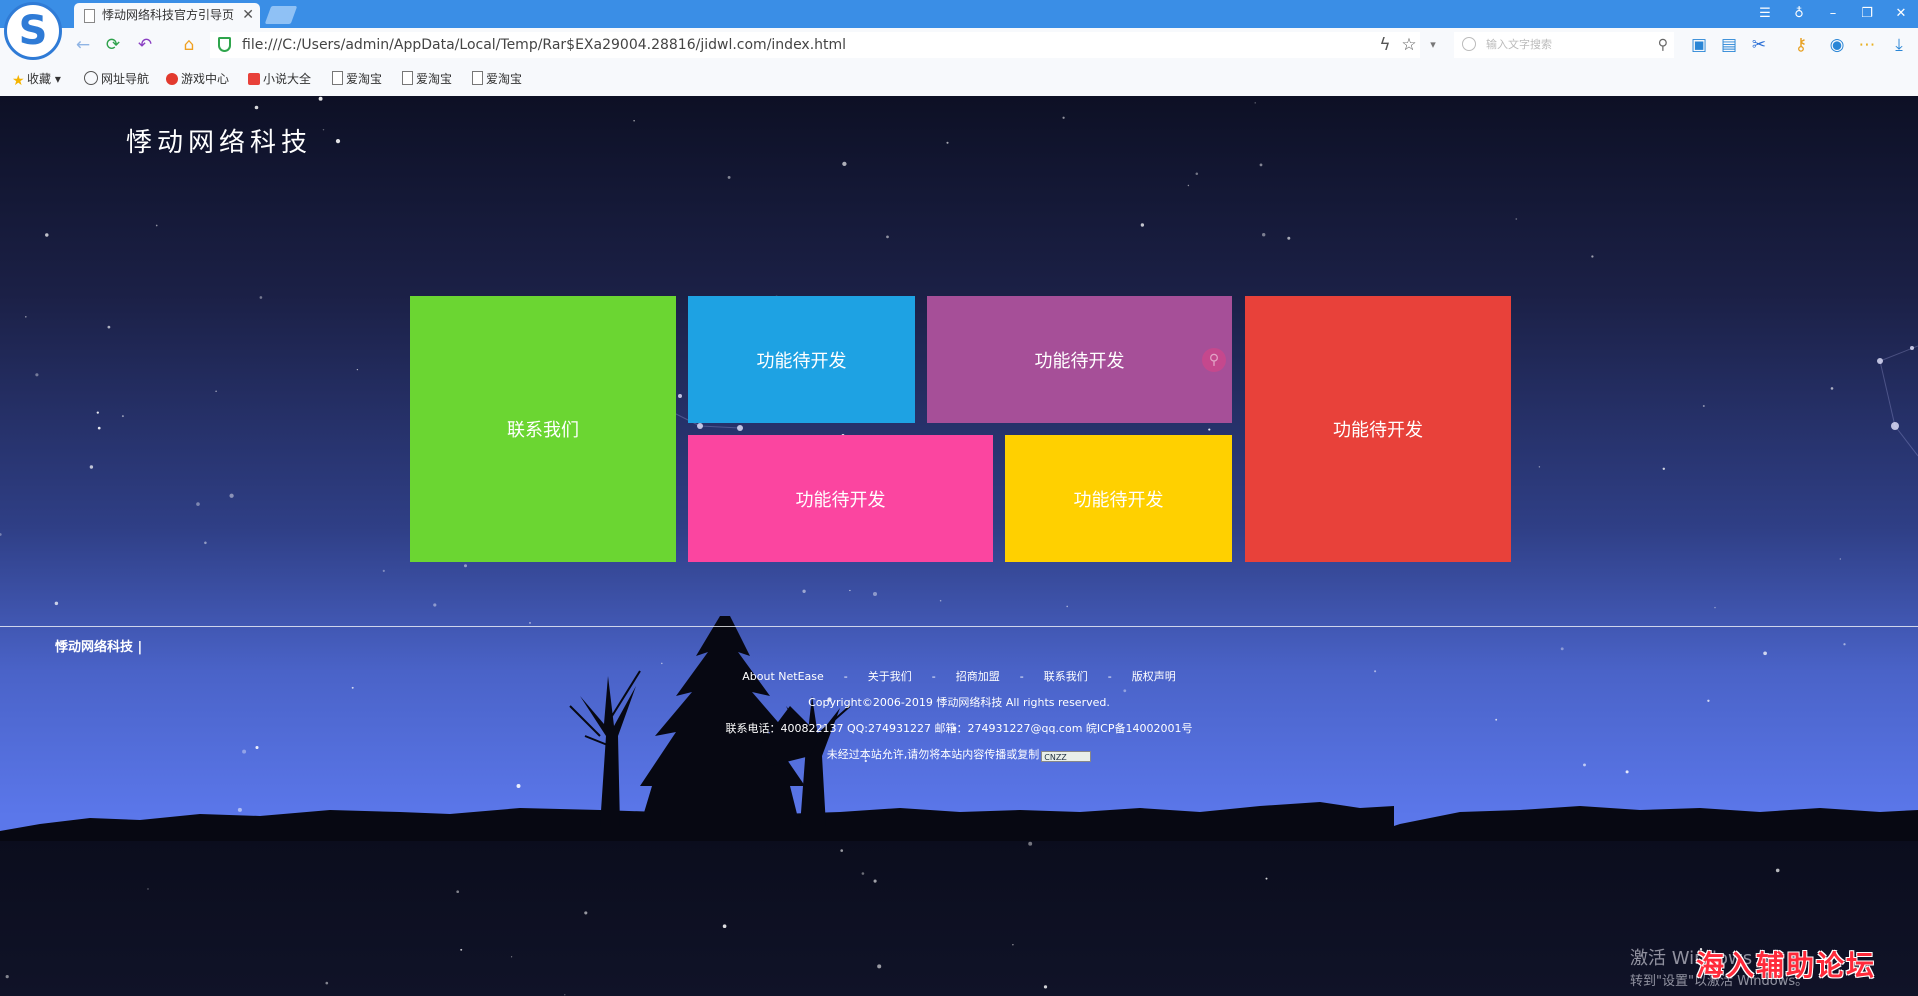  Describe the element at coordinates (1867, 45) in the screenshot. I see `more-icon: ⋯` at that location.